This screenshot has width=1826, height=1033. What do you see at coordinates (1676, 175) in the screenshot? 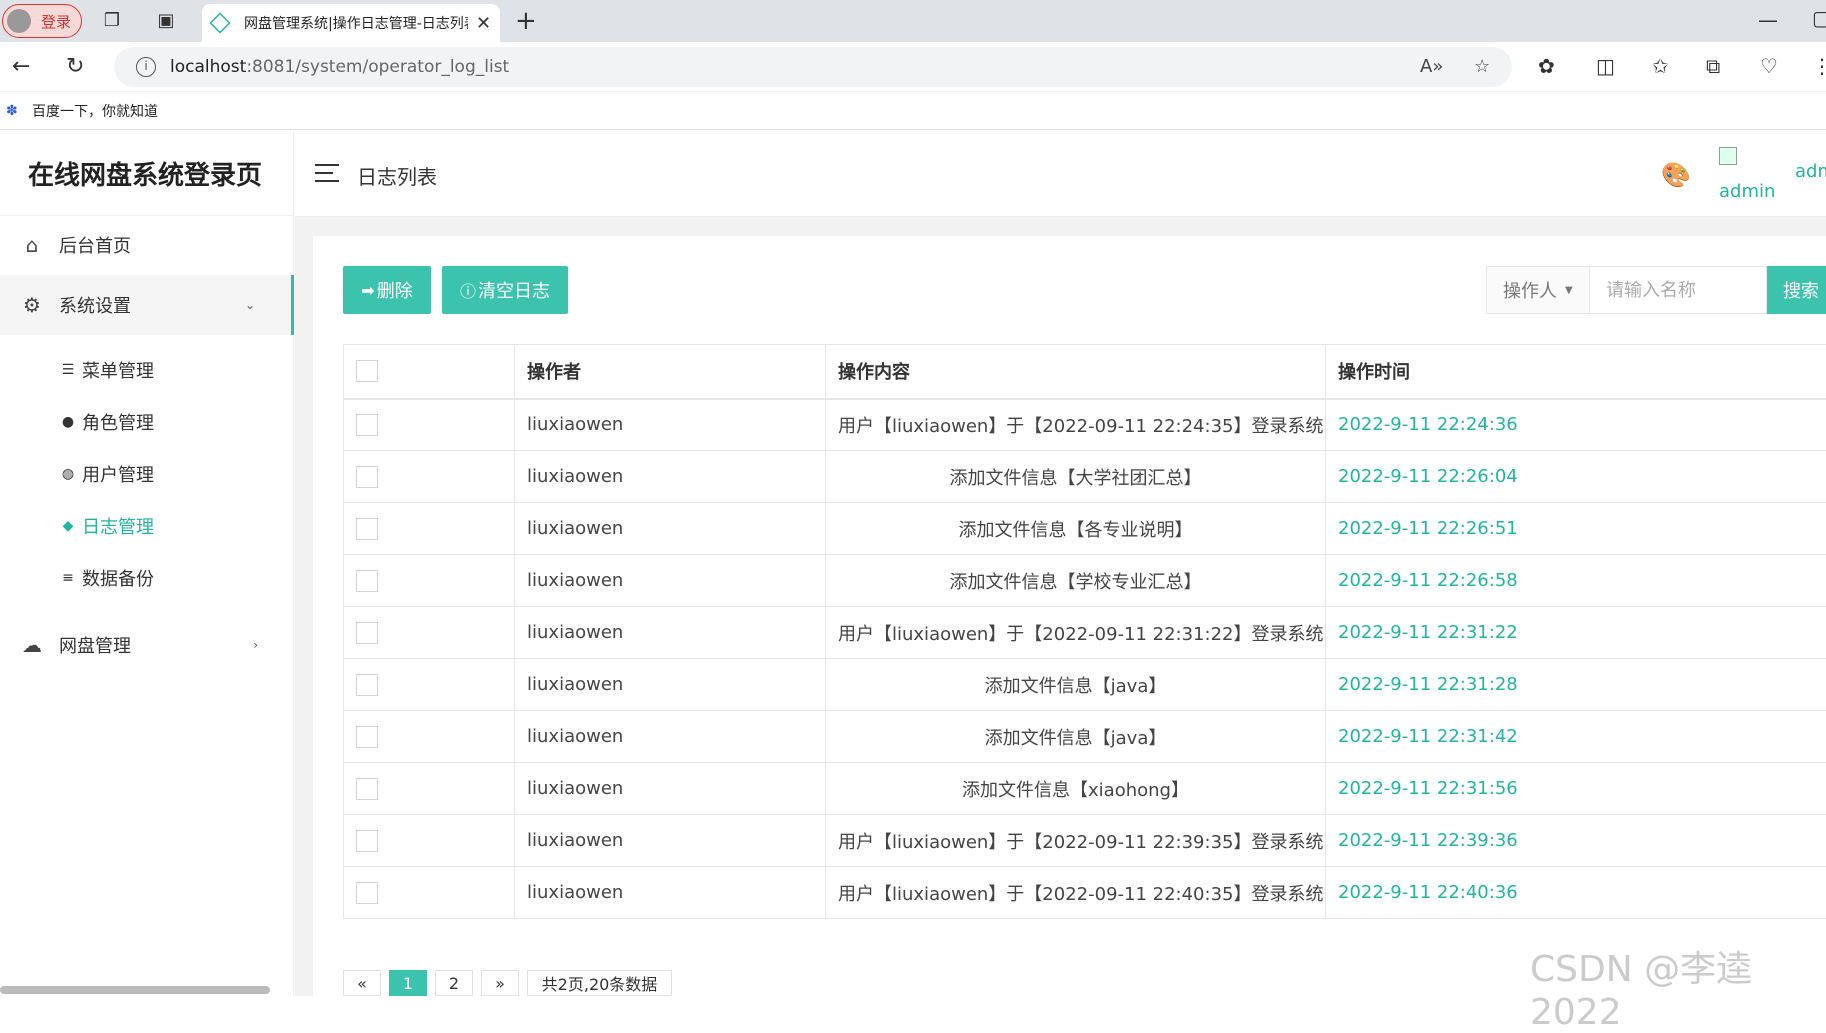
I see `palette-icon: 🎨` at bounding box center [1676, 175].